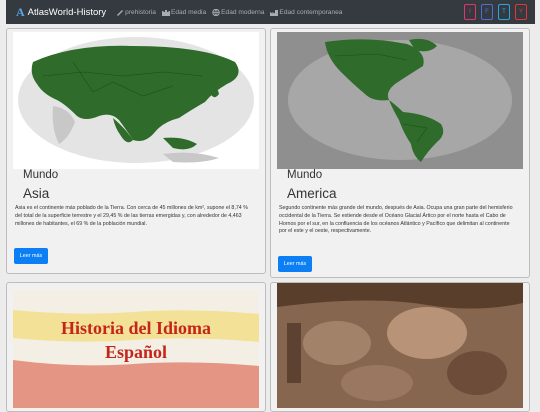 This screenshot has height=412, width=540. Describe the element at coordinates (216, 12) in the screenshot. I see `globe-icon` at that location.